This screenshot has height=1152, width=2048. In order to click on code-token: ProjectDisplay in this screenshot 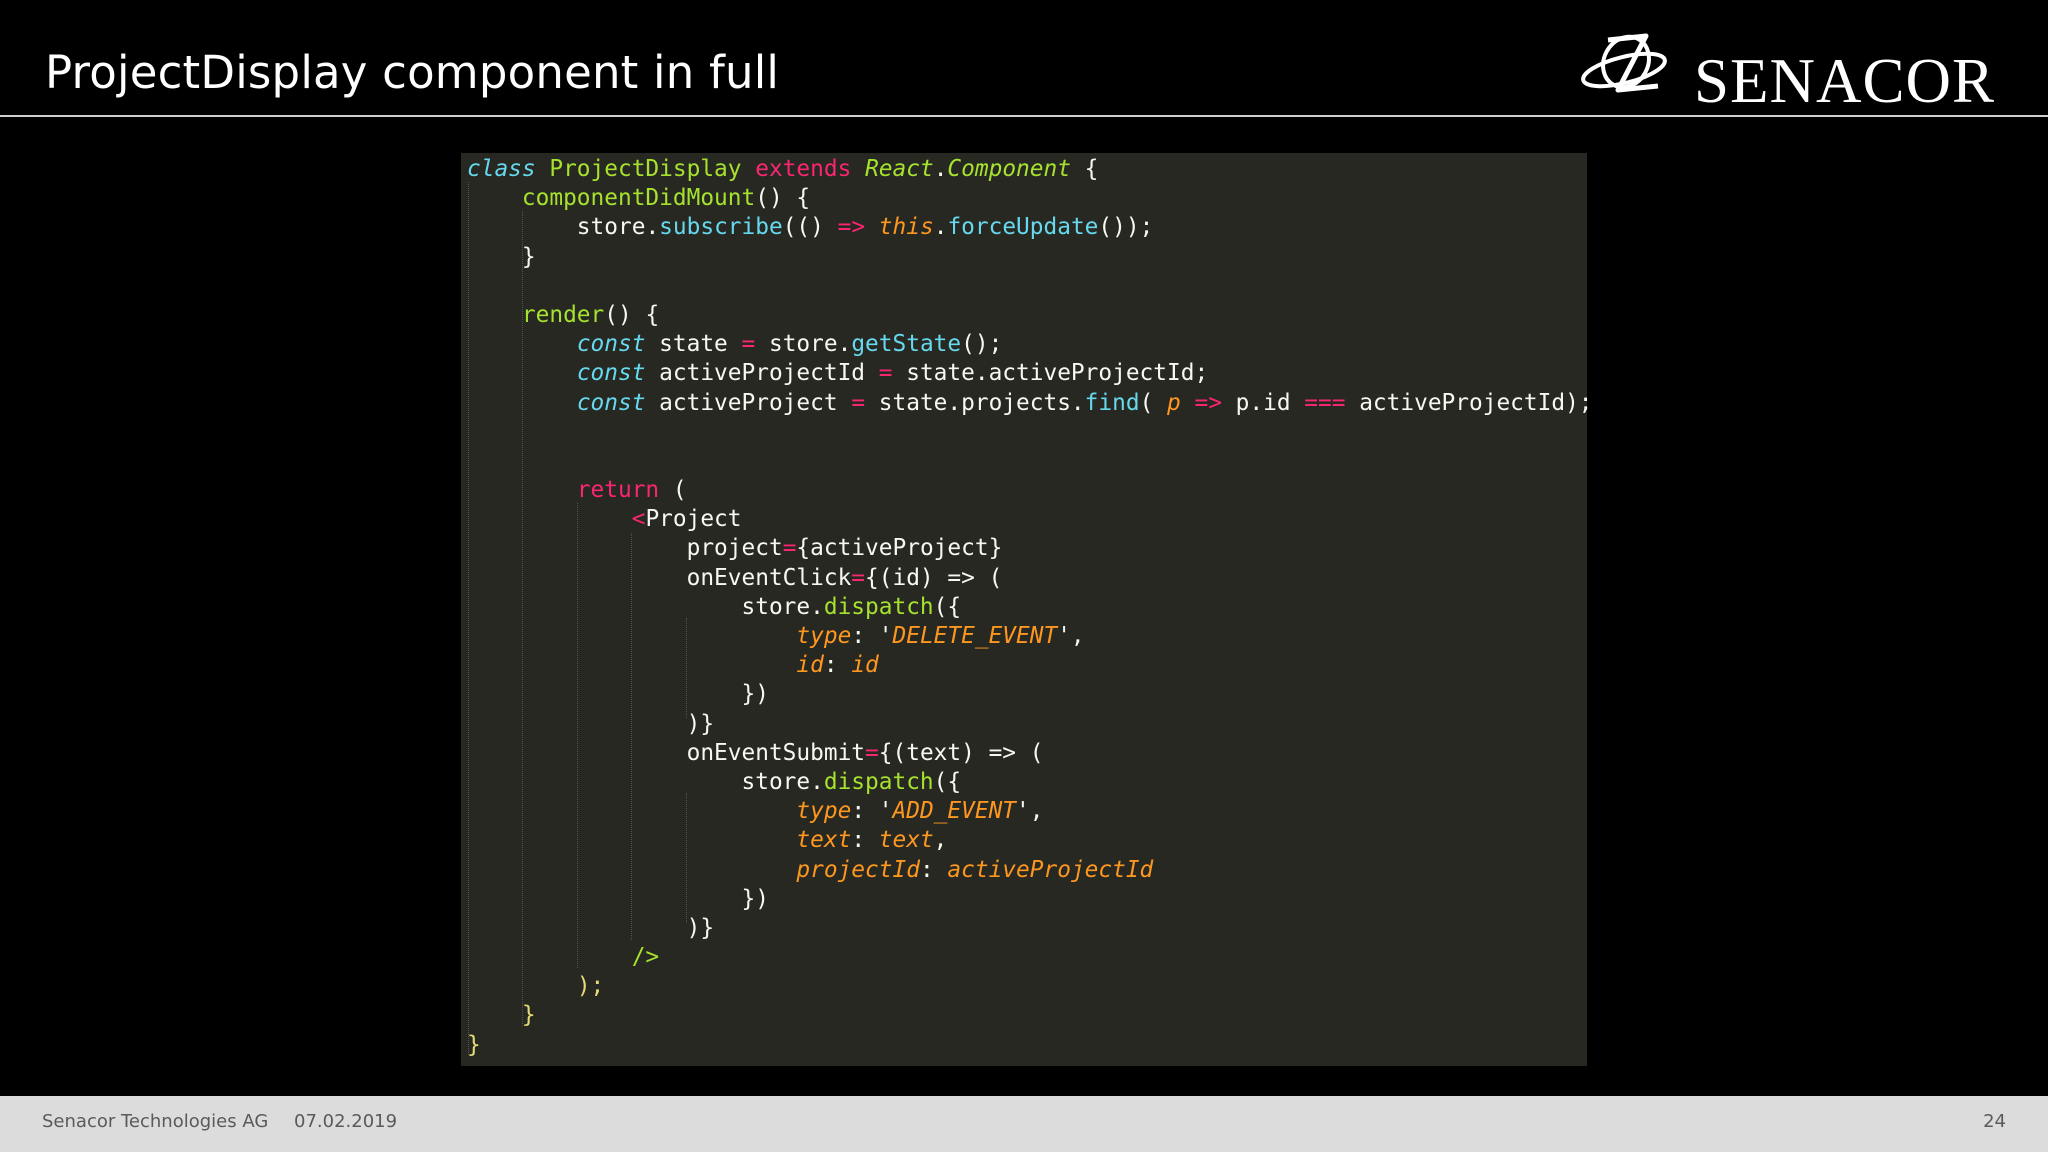, I will do `click(645, 169)`.